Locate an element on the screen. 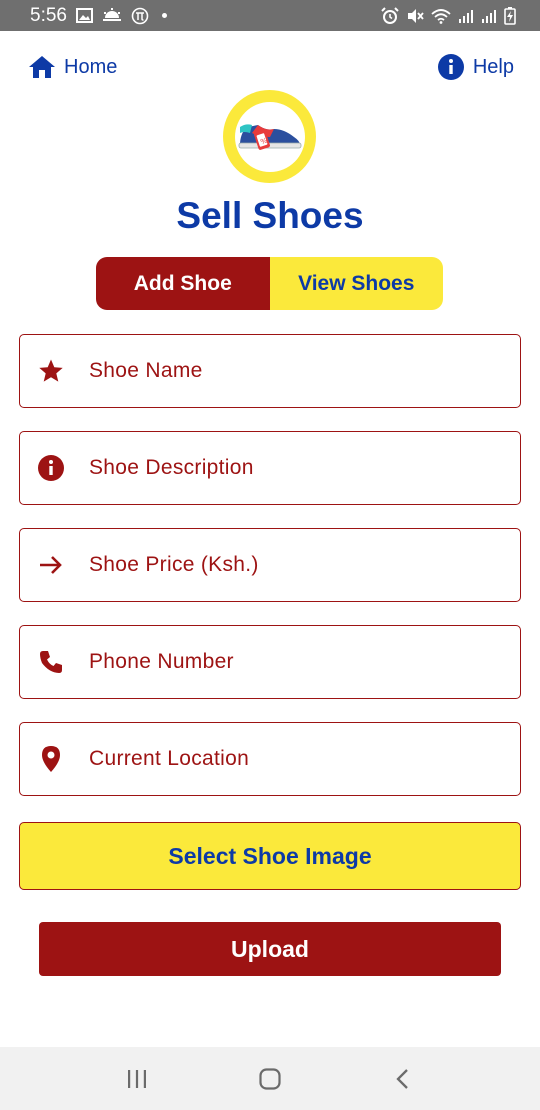 The height and width of the screenshot is (1110, 540). phone-number-input is located at coordinates (289, 662).